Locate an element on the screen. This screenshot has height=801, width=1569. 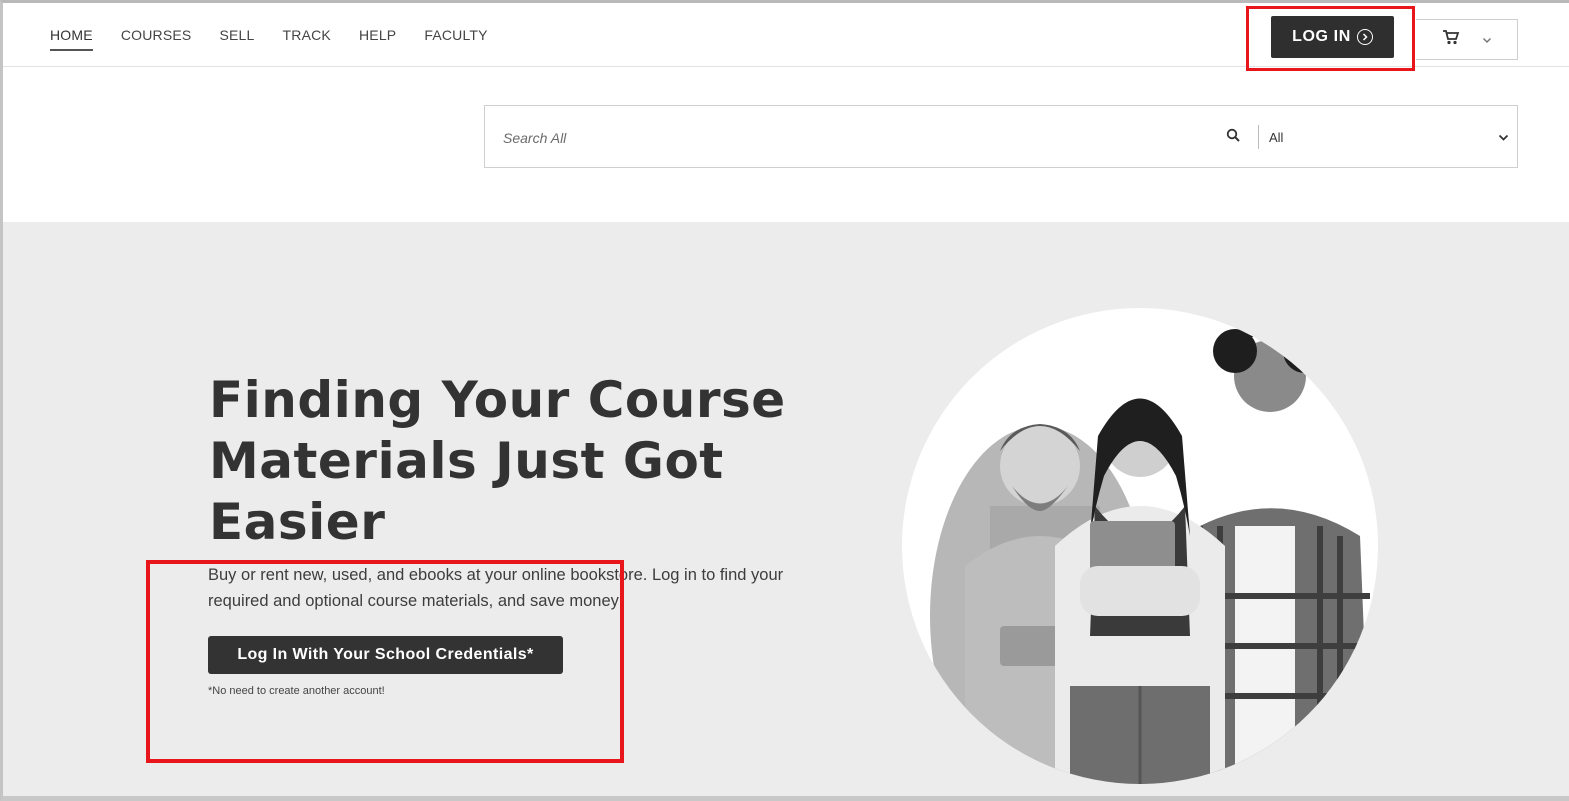
highlight-box-credentials is located at coordinates (385, 661).